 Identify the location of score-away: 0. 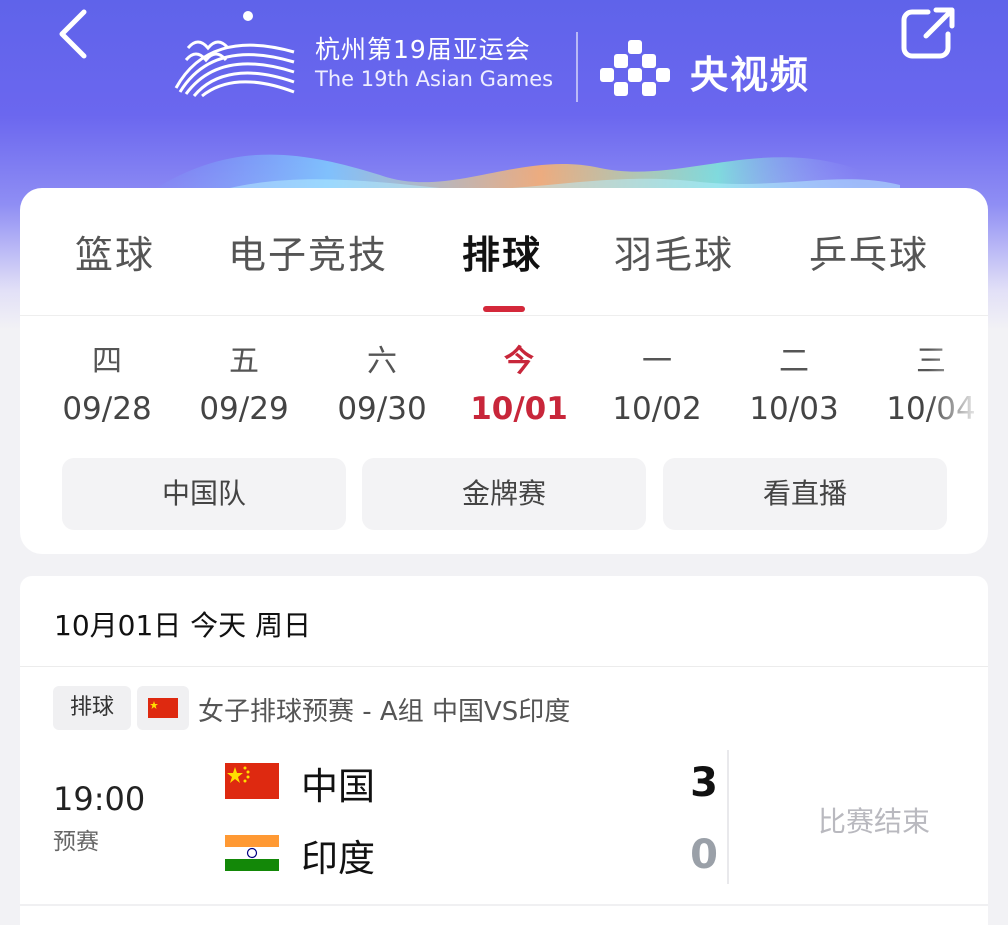
(704, 855).